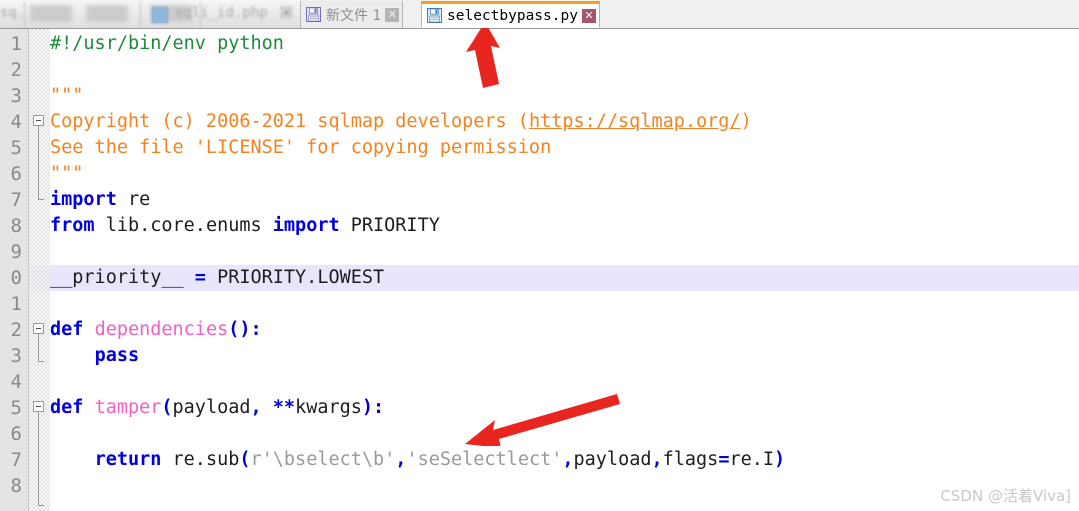 The height and width of the screenshot is (511, 1079). Describe the element at coordinates (150, 14) in the screenshot. I see `blurred-background-tabs: sq. sqli_id.php ✕` at that location.